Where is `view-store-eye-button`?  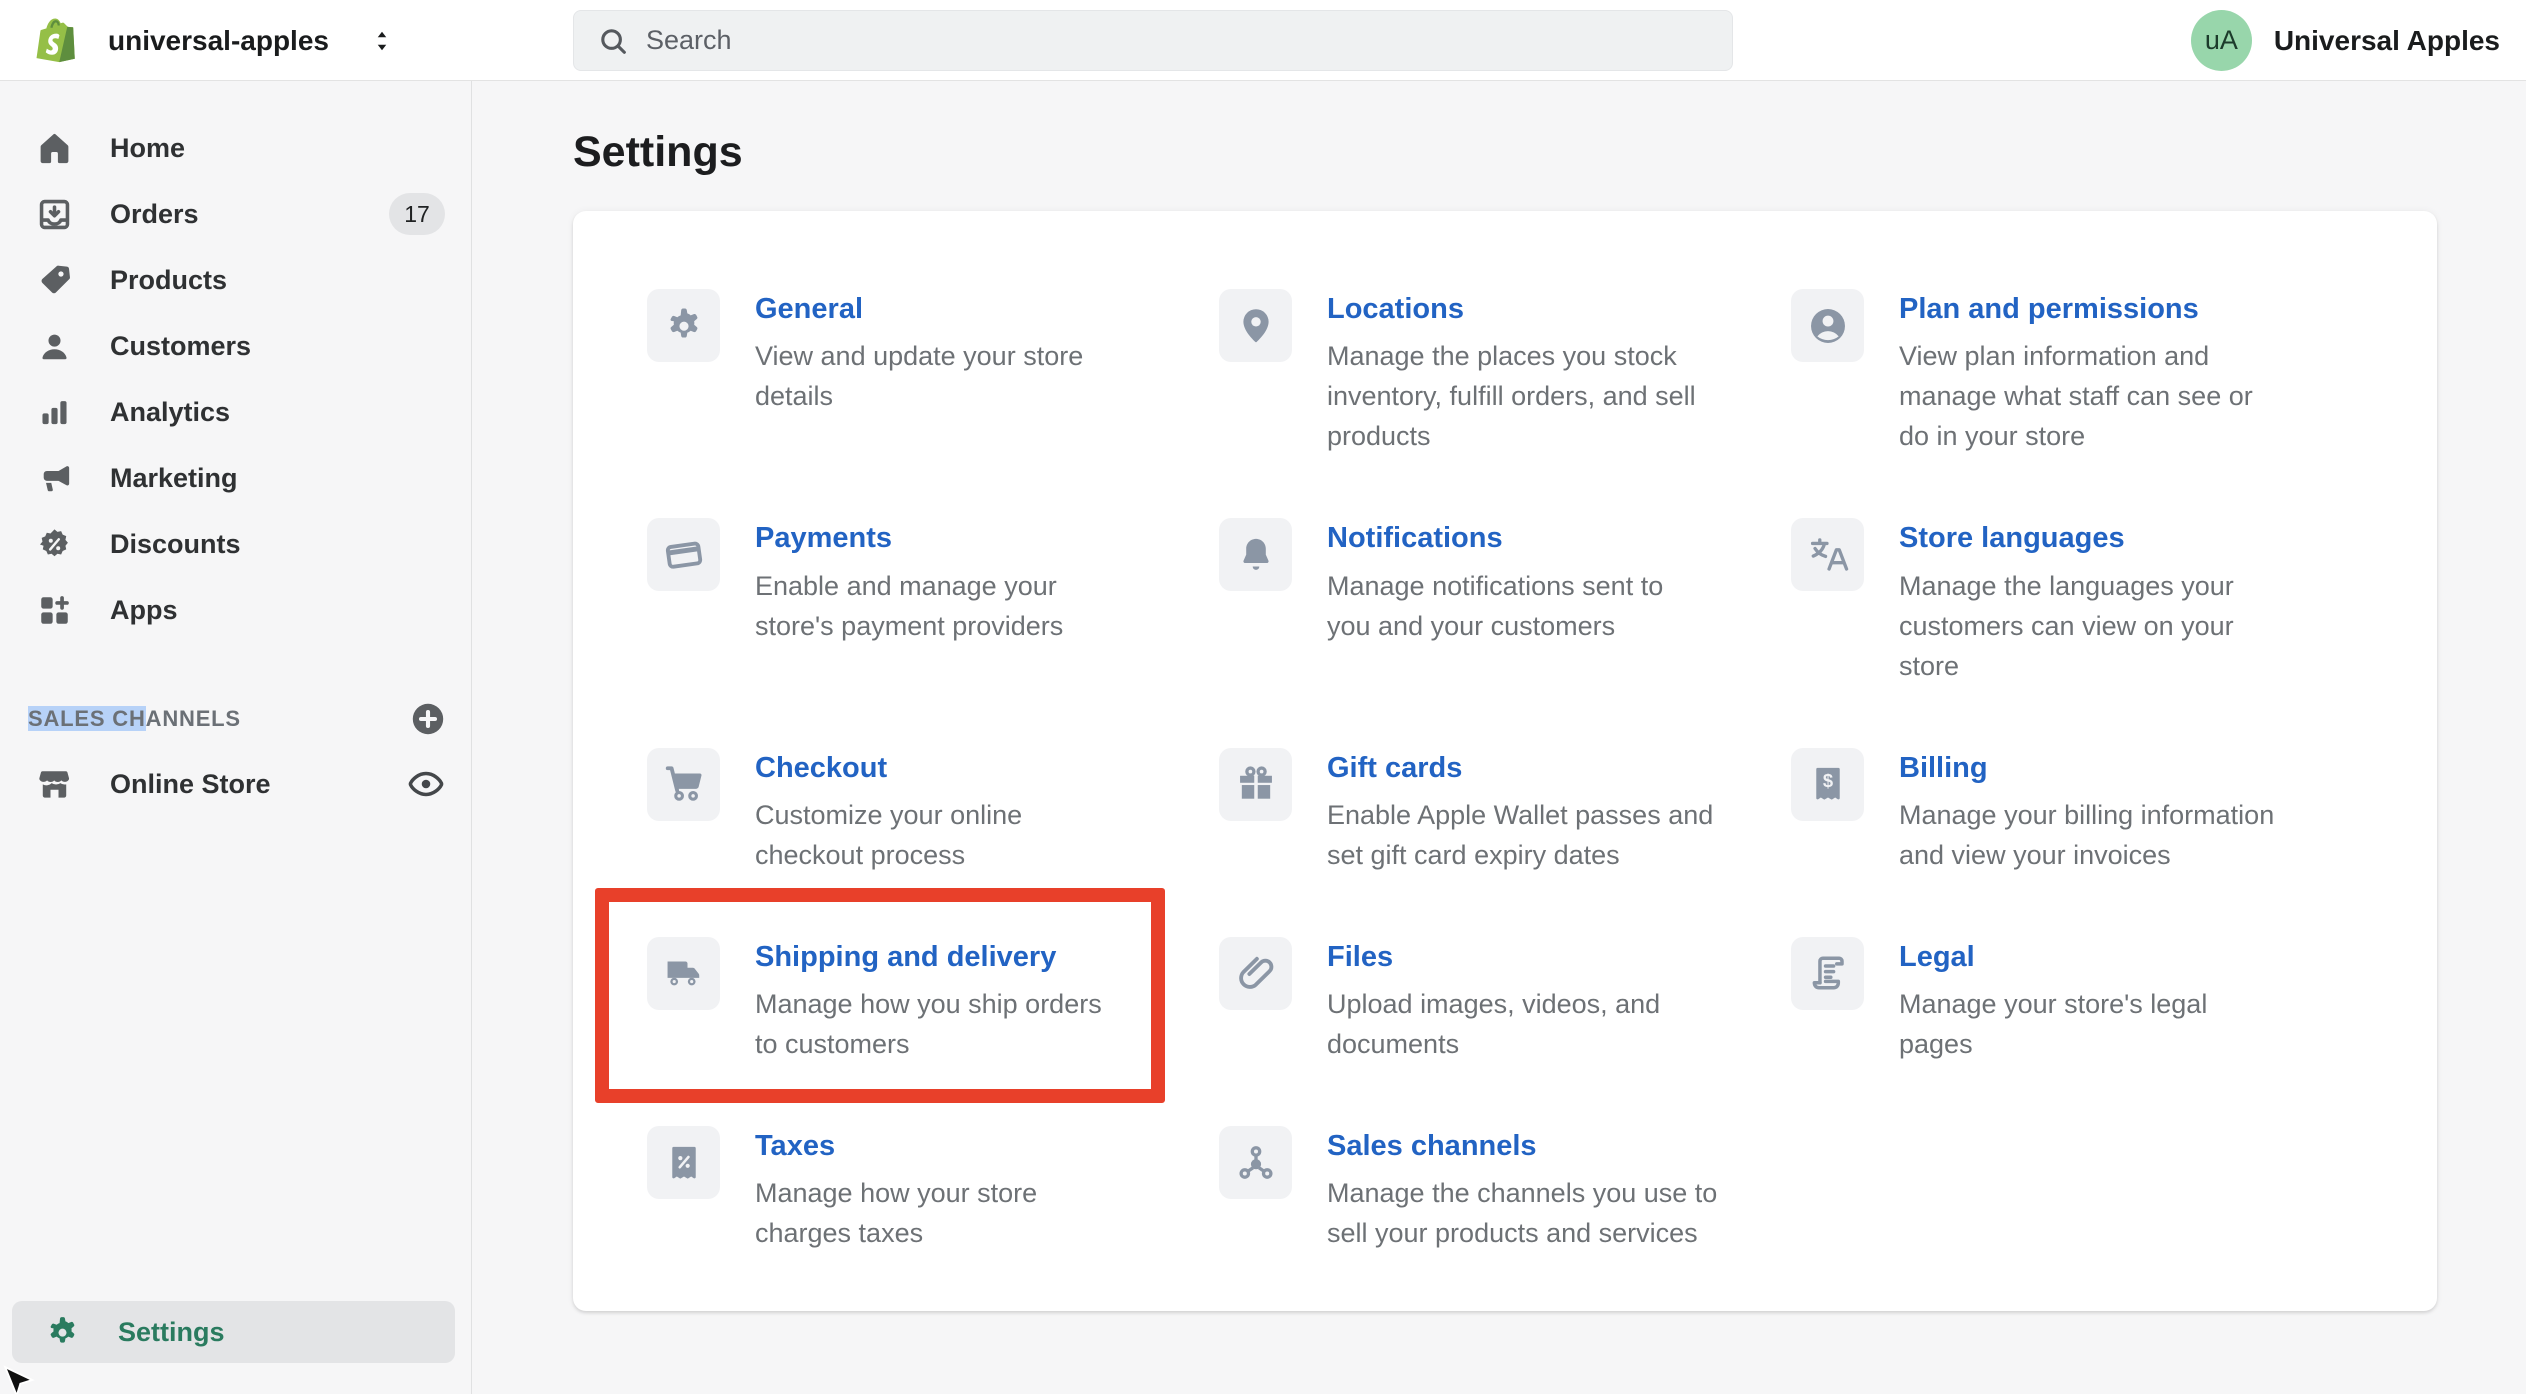
view-store-eye-button is located at coordinates (426, 784).